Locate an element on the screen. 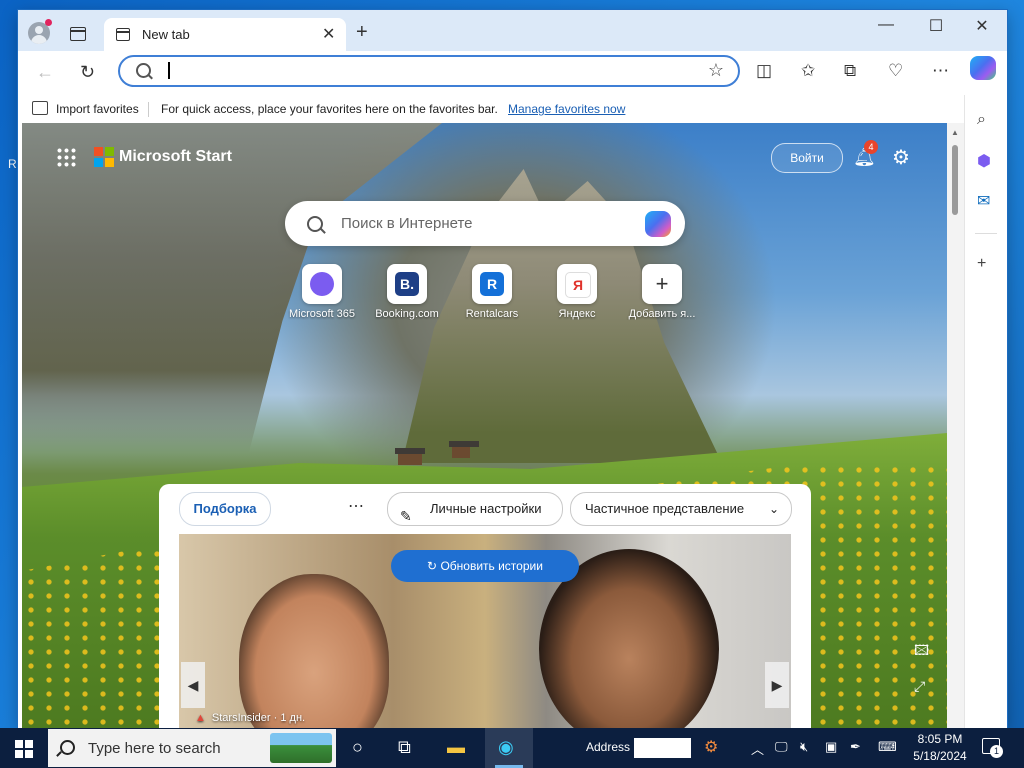 The height and width of the screenshot is (768, 1024). quick-link-tile: R Rentalcars is located at coordinates (492, 292).